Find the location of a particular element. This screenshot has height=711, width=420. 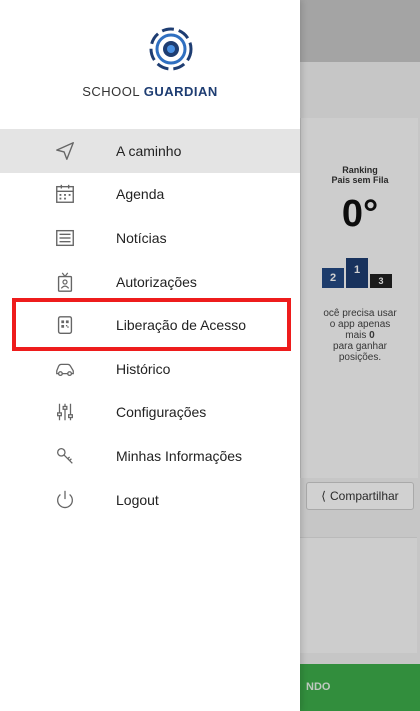

menu-item-noticias: Notícias is located at coordinates (150, 238).